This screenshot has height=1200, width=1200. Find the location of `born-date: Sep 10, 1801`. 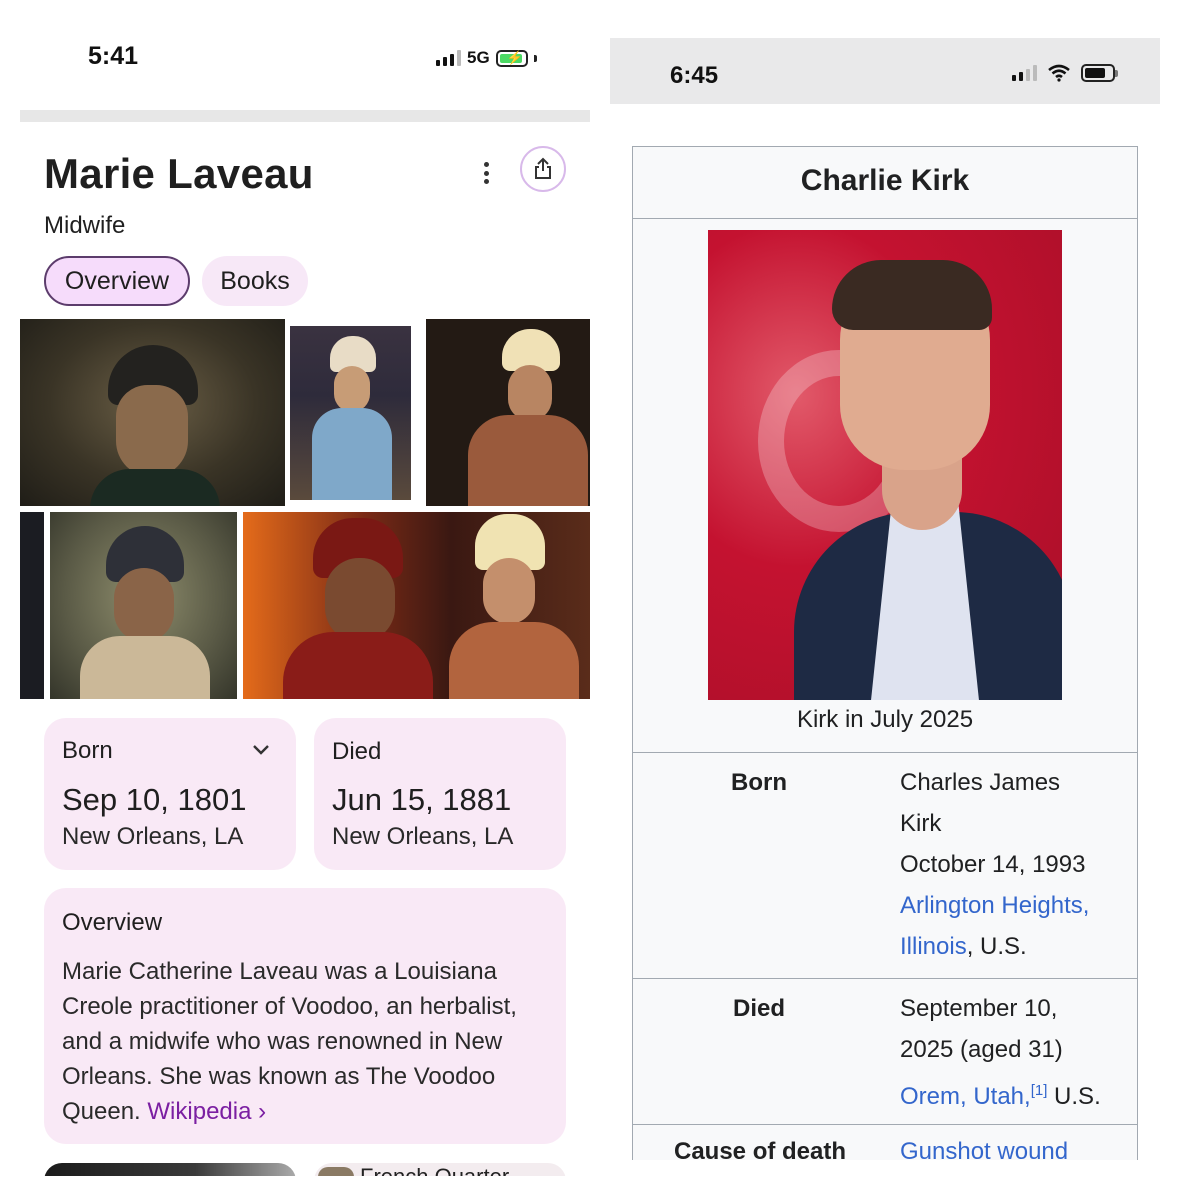

born-date: Sep 10, 1801 is located at coordinates (154, 799).